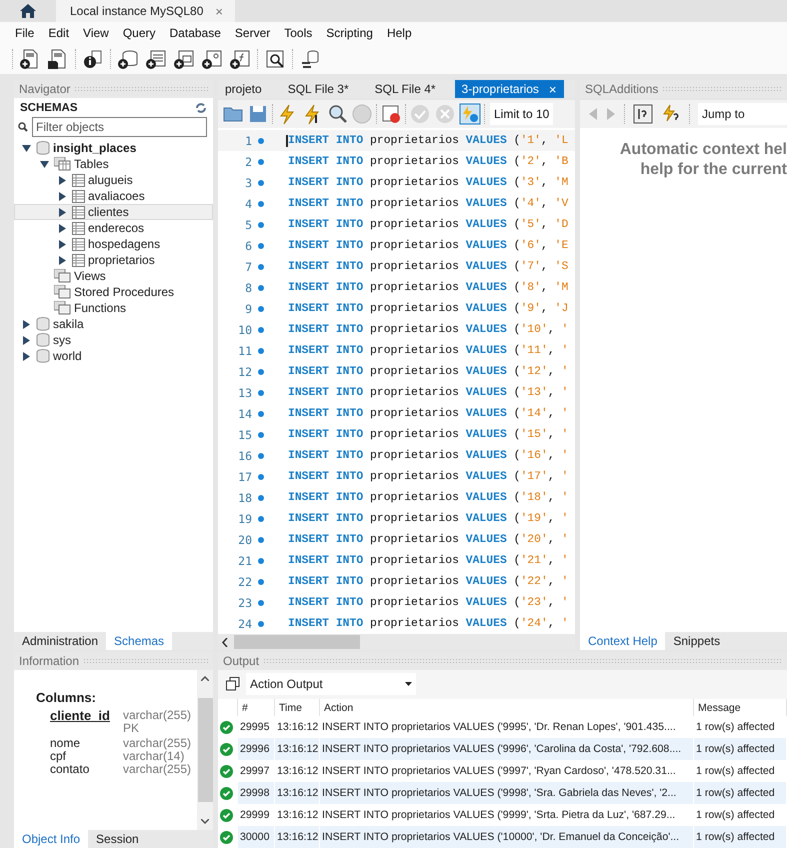 Image resolution: width=787 pixels, height=848 pixels. What do you see at coordinates (113, 324) in the screenshot?
I see `tree-item: sakila` at bounding box center [113, 324].